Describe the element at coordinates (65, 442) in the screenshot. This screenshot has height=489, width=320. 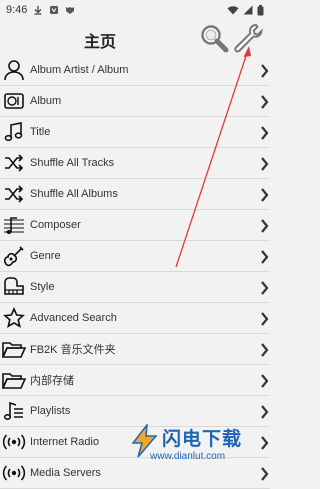
I see `menu-item-label: Internet Radio` at that location.